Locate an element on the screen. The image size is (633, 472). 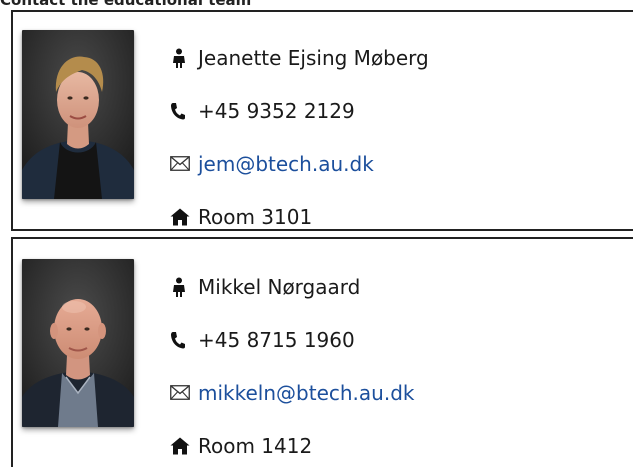
section-heading: Contact the educational team is located at coordinates (126, 4).